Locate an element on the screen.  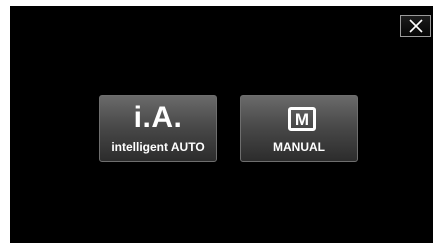
close-button is located at coordinates (415, 26).